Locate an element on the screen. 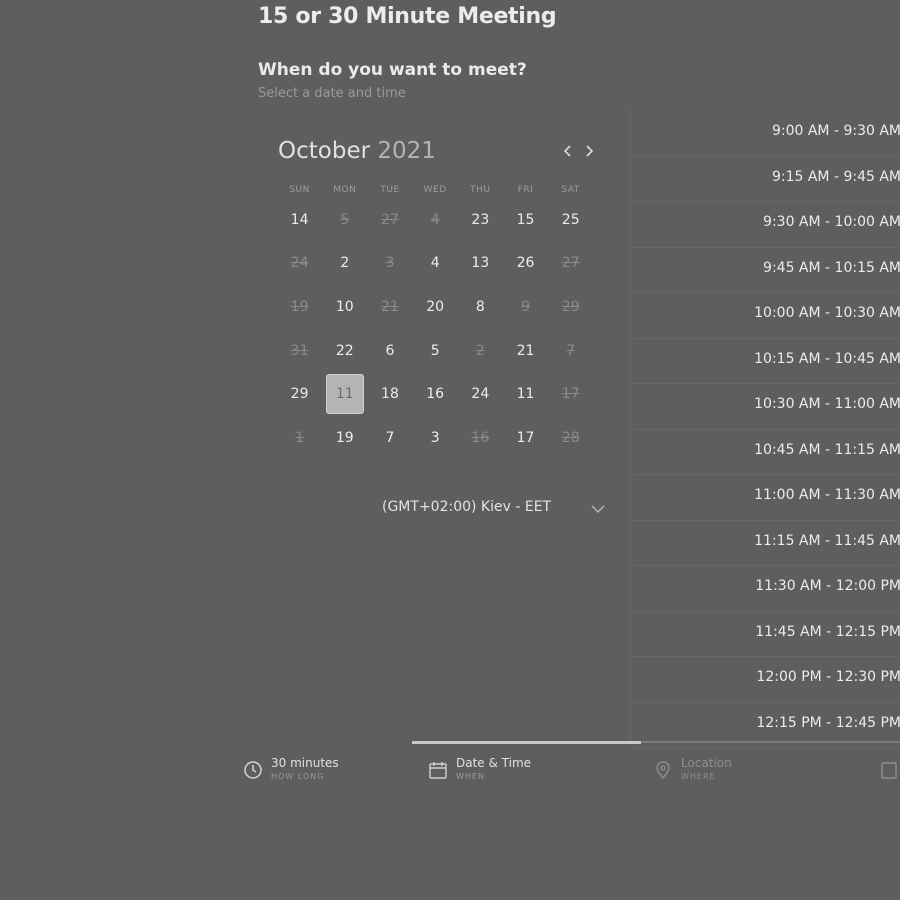  calendar-day: 5 is located at coordinates (435, 351).